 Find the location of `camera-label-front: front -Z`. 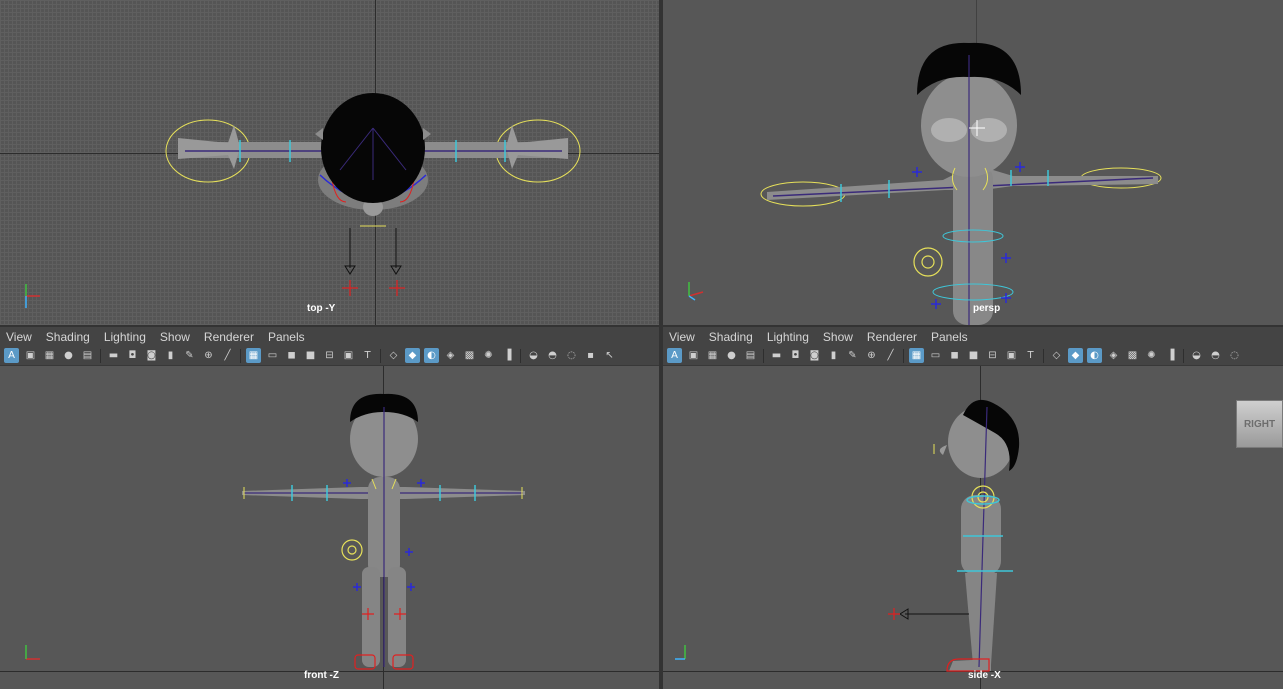

camera-label-front: front -Z is located at coordinates (321, 675).